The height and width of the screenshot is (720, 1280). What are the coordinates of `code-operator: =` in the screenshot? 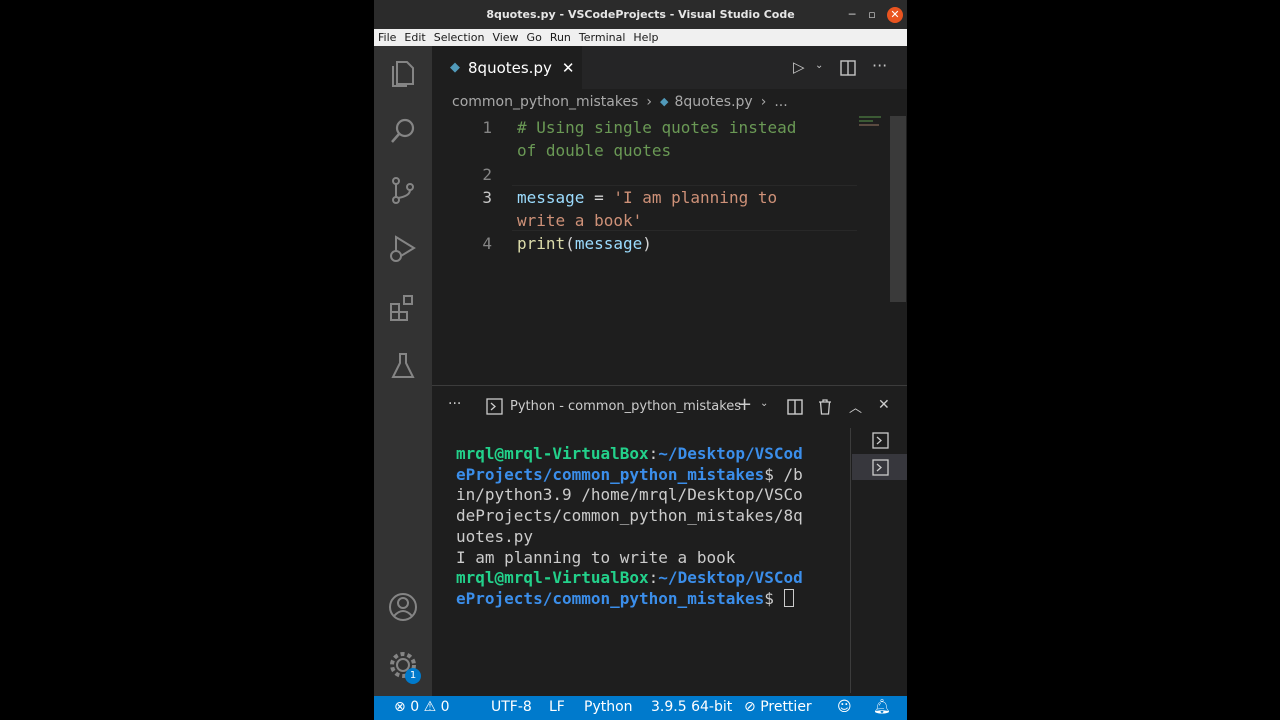 It's located at (599, 197).